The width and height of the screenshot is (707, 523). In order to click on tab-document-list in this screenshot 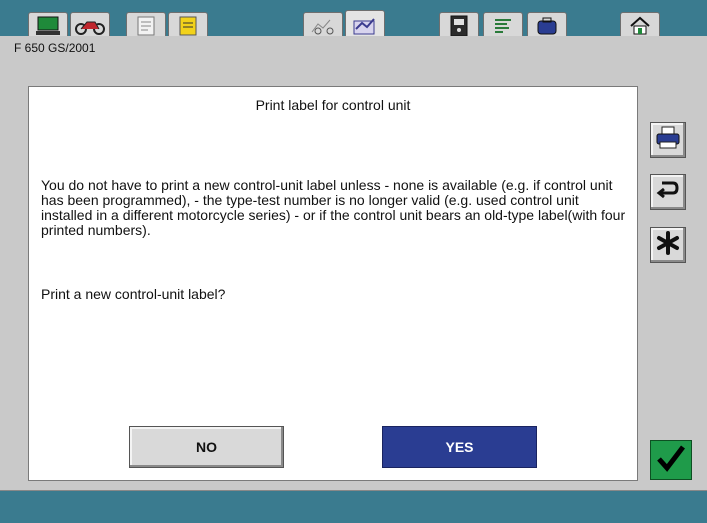, I will do `click(146, 25)`.